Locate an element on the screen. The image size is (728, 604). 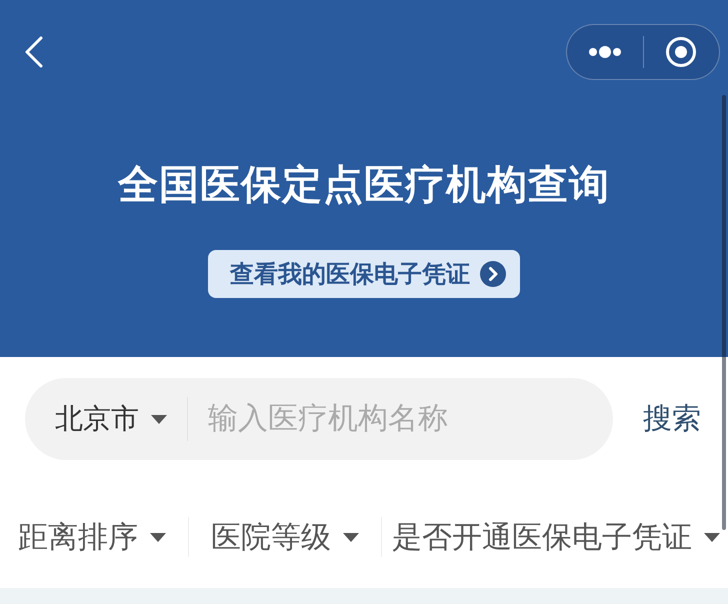
more-icon is located at coordinates (605, 52).